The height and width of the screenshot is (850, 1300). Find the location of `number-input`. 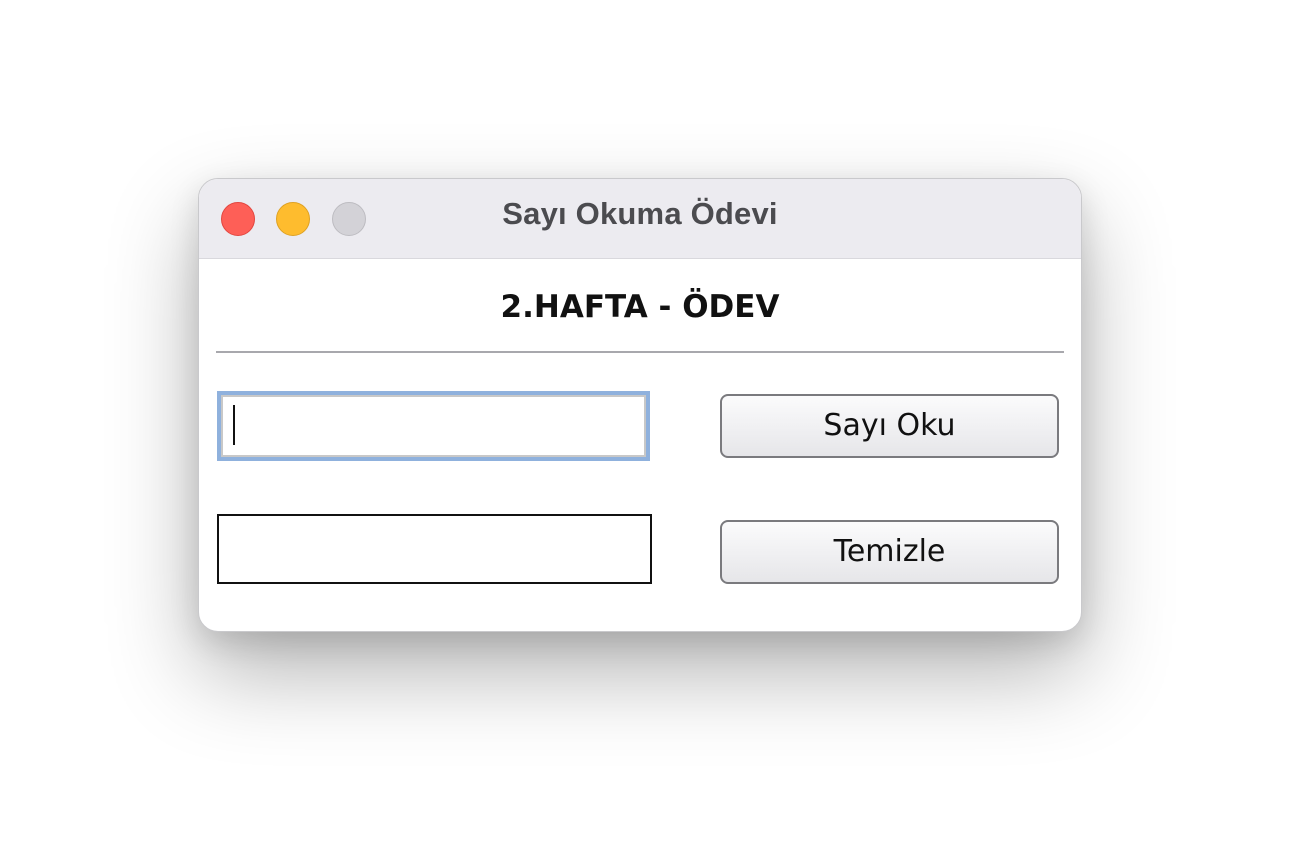

number-input is located at coordinates (433, 426).